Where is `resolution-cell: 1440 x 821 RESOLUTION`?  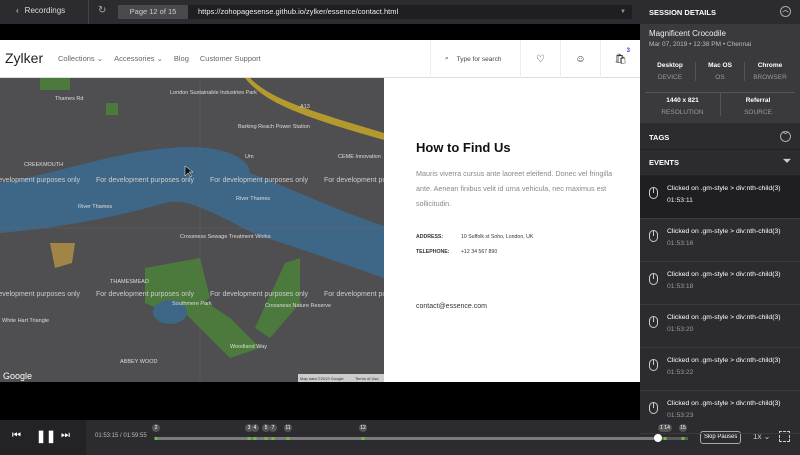
resolution-cell: 1440 x 821 RESOLUTION is located at coordinates (682, 104).